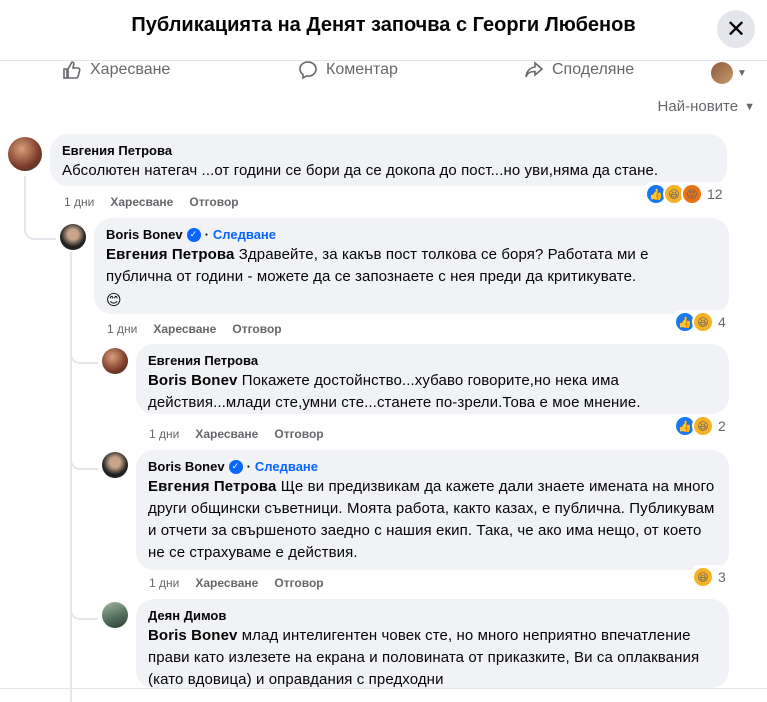 The width and height of the screenshot is (767, 702). What do you see at coordinates (722, 322) in the screenshot?
I see `reaction-count: 4` at bounding box center [722, 322].